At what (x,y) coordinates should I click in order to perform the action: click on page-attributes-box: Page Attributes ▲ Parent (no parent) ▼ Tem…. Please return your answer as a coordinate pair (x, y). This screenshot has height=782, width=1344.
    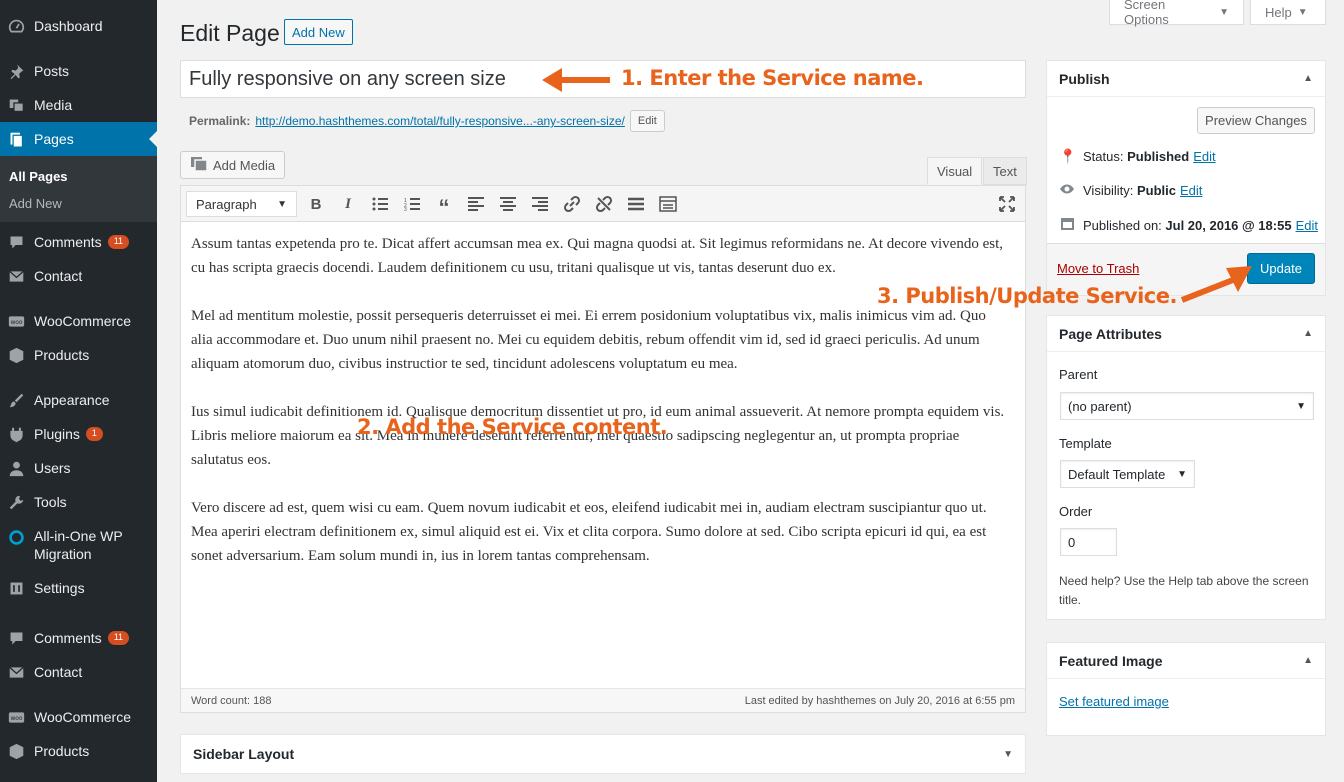
    Looking at the image, I should click on (1186, 467).